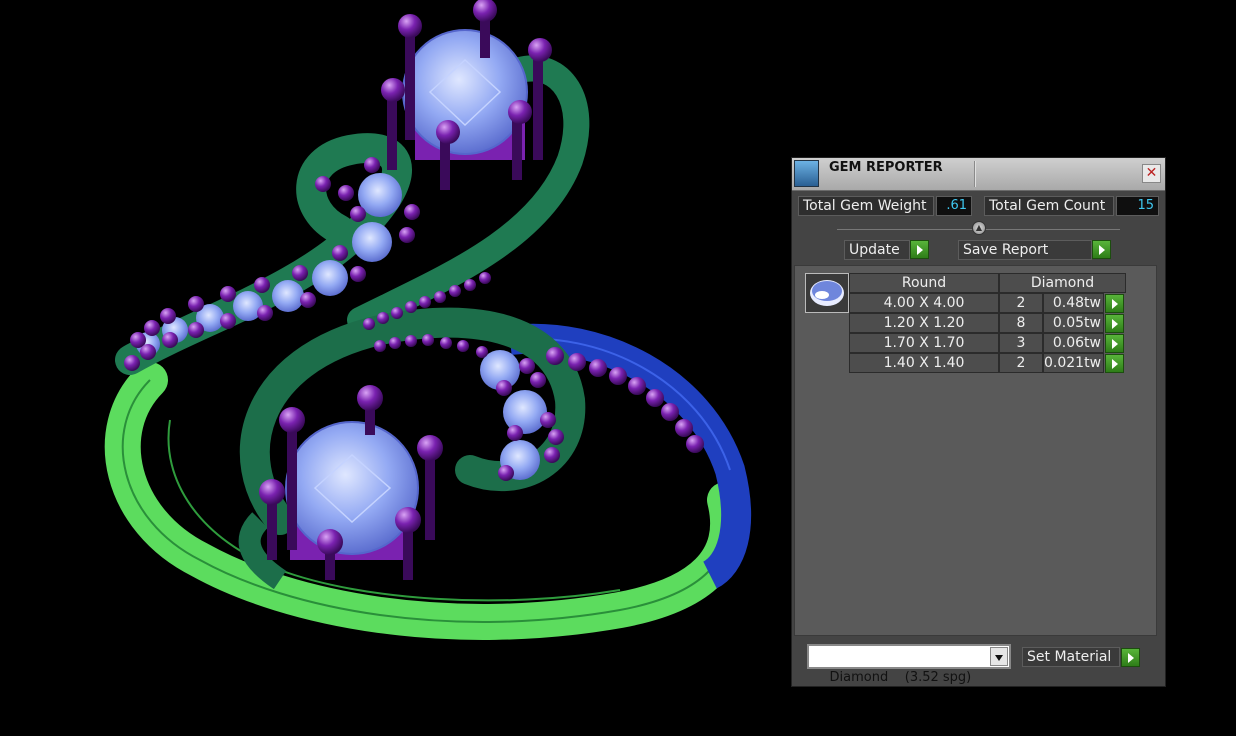  I want to click on gem-size: 1.20 X 1.20, so click(924, 323).